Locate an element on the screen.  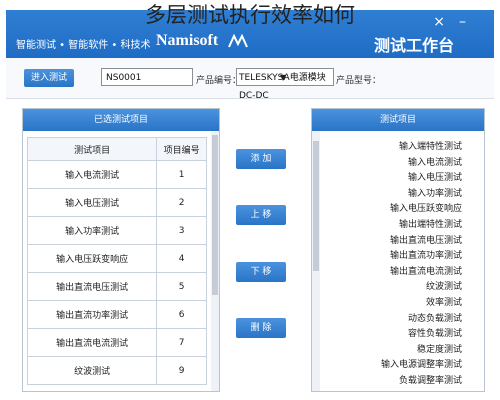
selected-items-header: 已选测试项目 is located at coordinates (121, 120).